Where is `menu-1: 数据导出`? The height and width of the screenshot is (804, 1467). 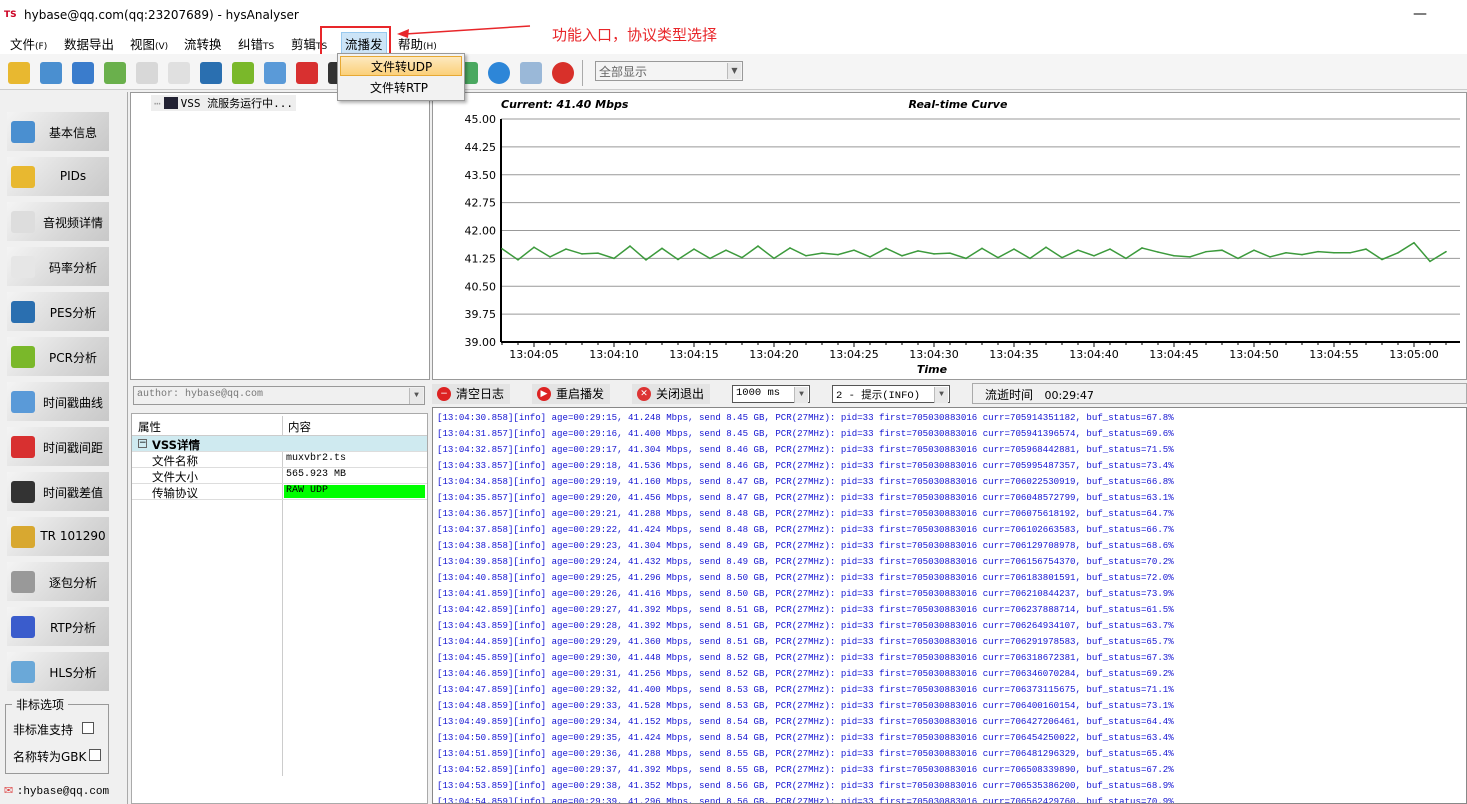 menu-1: 数据导出 is located at coordinates (89, 43).